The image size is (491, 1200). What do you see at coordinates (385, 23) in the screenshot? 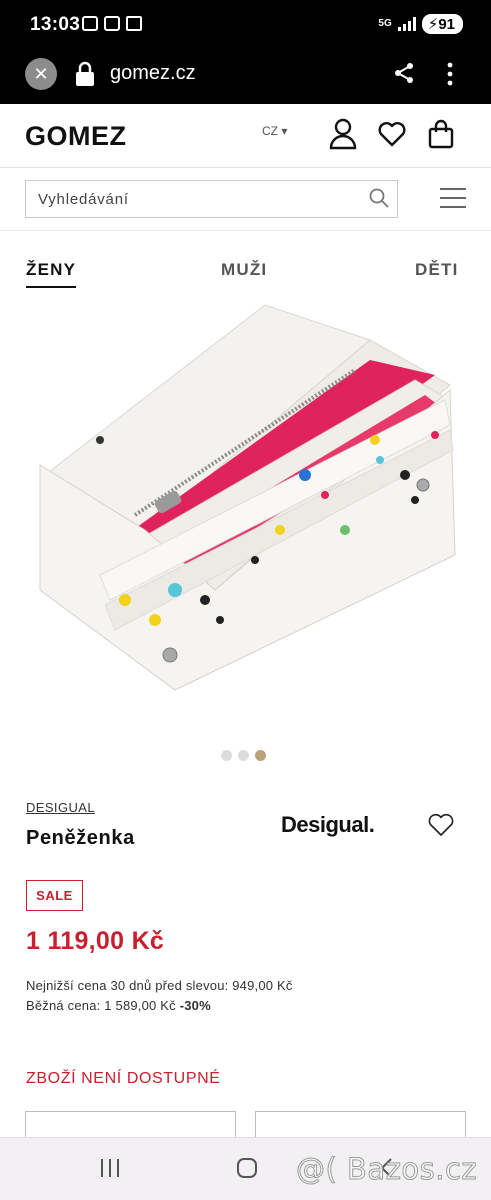
I see `network-type: 5G` at bounding box center [385, 23].